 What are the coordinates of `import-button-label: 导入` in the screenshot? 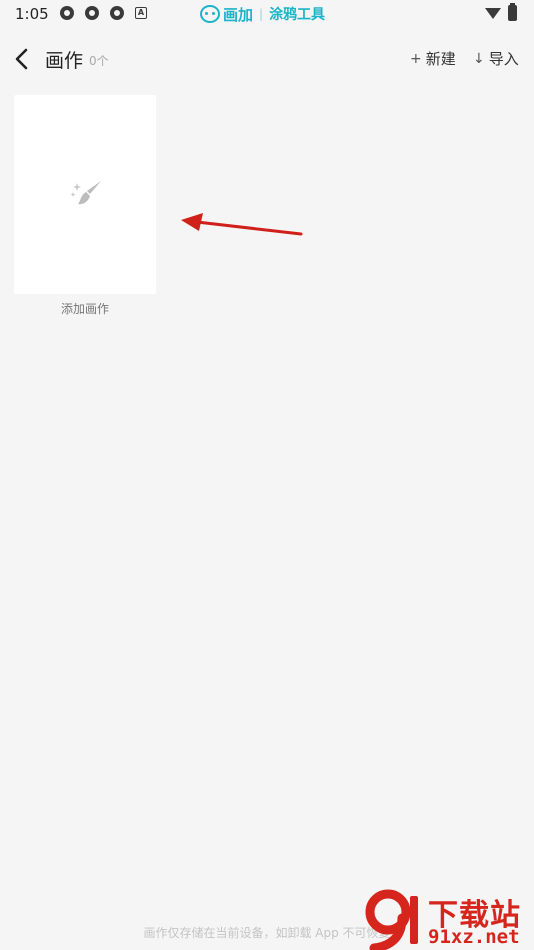 It's located at (503, 59).